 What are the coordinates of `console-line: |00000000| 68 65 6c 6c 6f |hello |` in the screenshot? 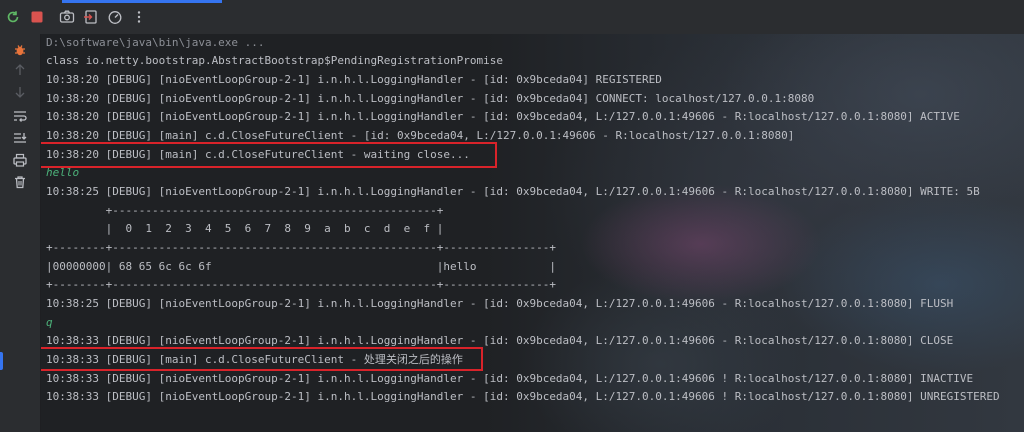 It's located at (301, 266).